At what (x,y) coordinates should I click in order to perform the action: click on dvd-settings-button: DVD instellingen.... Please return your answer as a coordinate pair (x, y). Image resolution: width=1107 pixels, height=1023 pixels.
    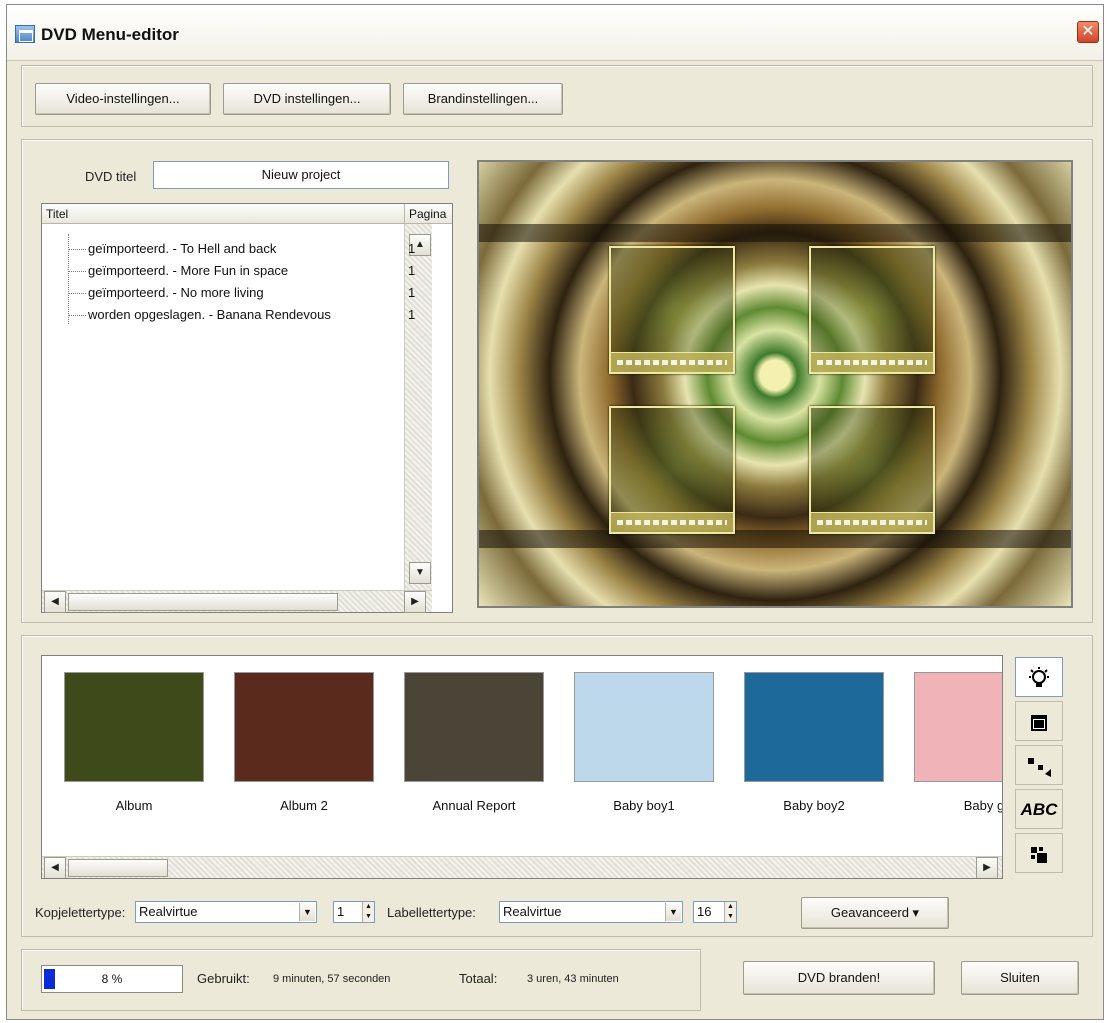
    Looking at the image, I should click on (307, 99).